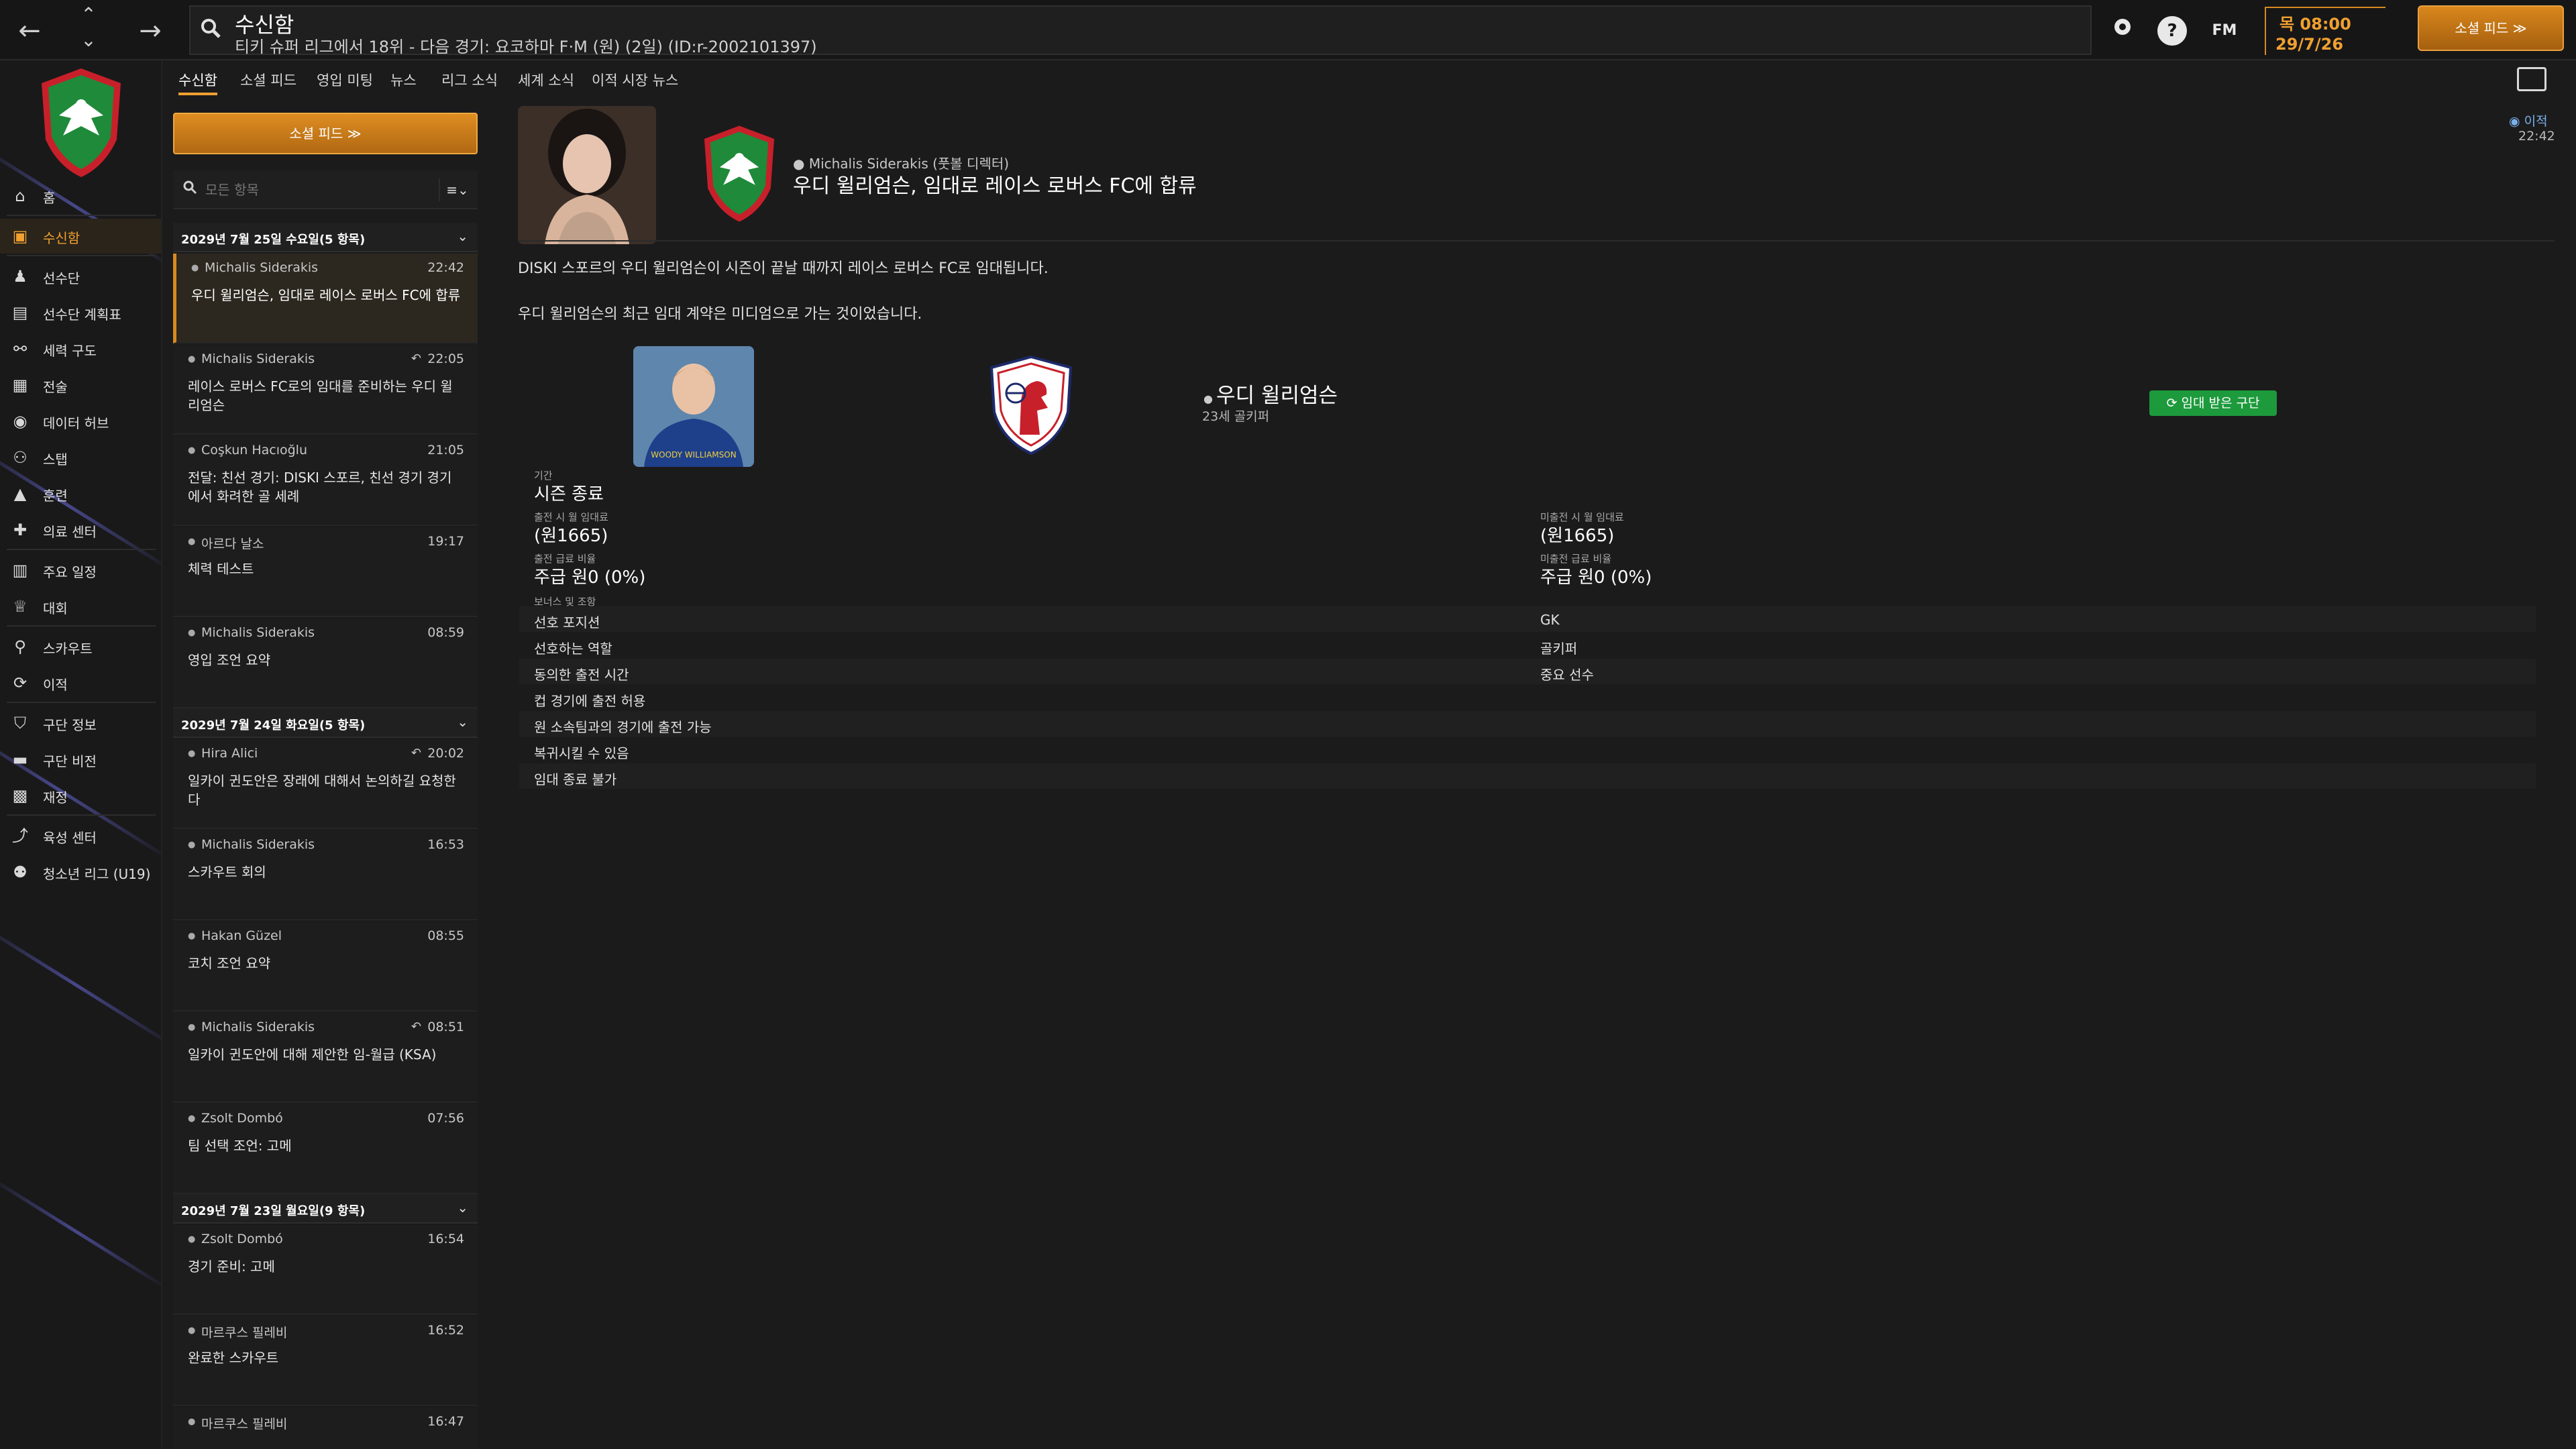 This screenshot has height=1449, width=2576. Describe the element at coordinates (325, 967) in the screenshot. I see `message-item: ● Hakan Güzel 08:55 코치 조언 요약` at that location.